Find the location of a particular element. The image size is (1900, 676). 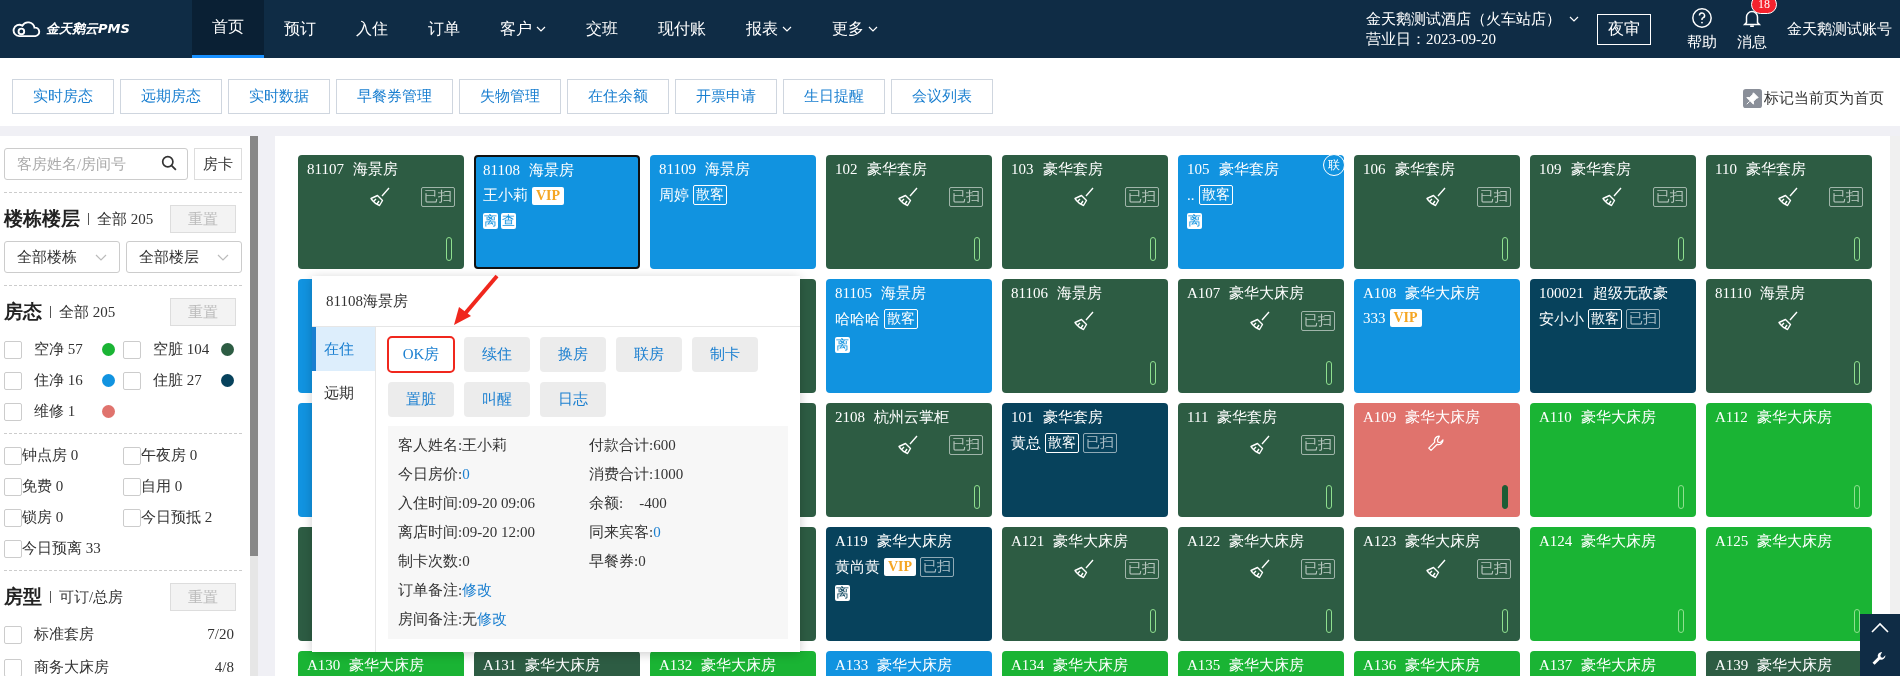

room-number: 105 is located at coordinates (1198, 169).